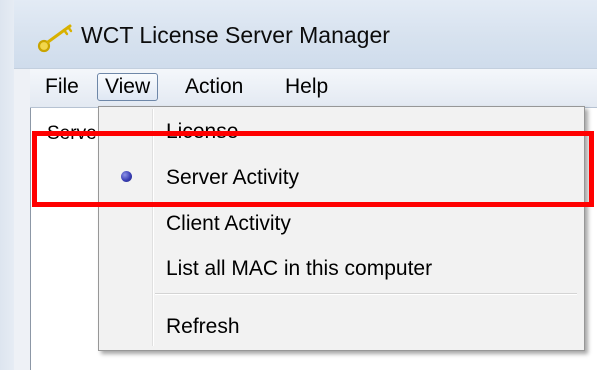 This screenshot has height=370, width=597. Describe the element at coordinates (299, 268) in the screenshot. I see `menu-item-label: List all MAC in this computer` at that location.